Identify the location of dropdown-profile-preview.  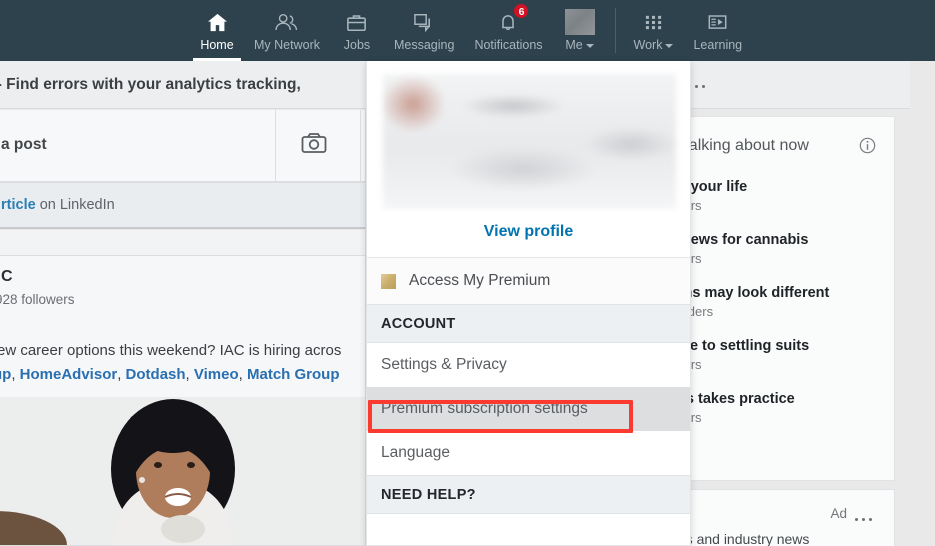
(528, 135).